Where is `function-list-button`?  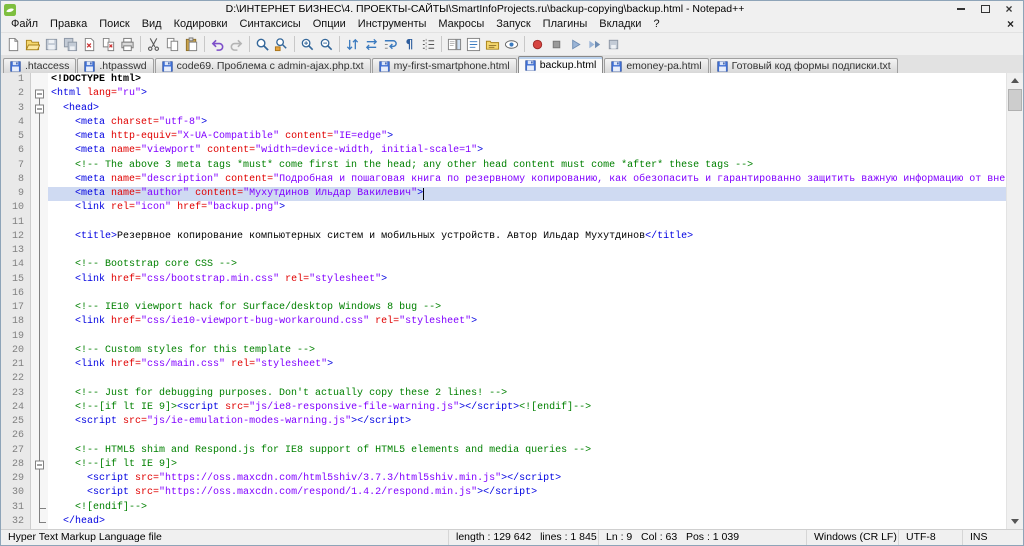 function-list-button is located at coordinates (473, 44).